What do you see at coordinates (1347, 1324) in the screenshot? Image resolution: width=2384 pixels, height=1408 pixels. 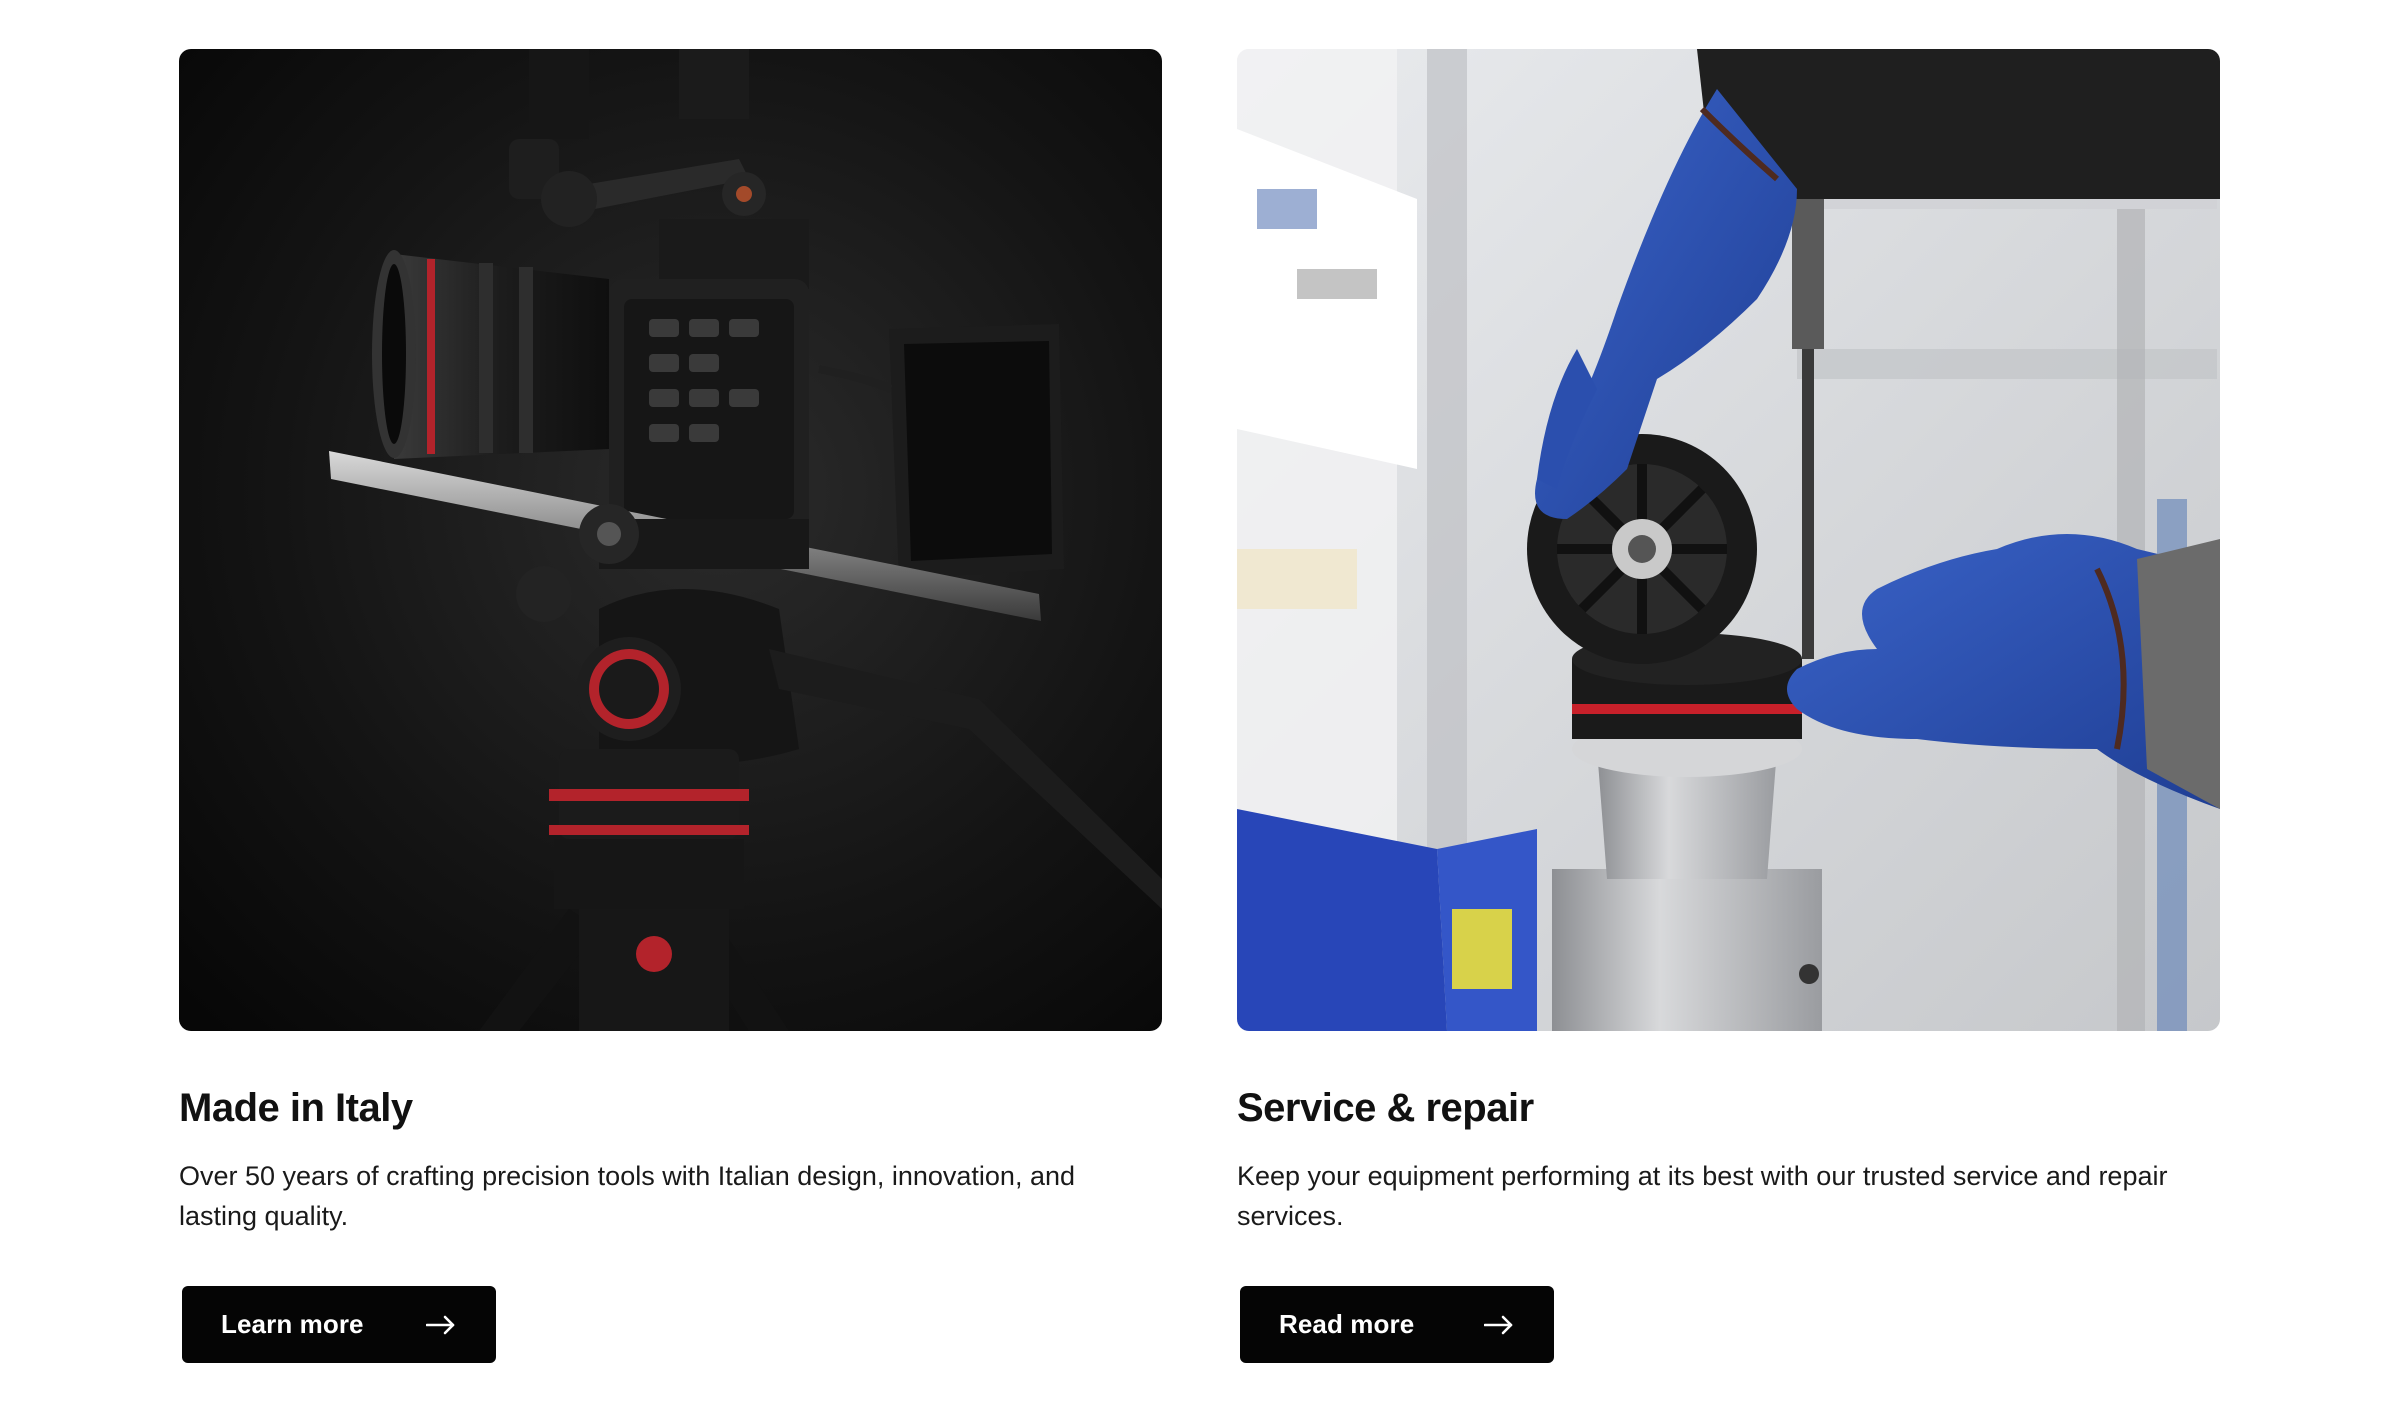 I see `button-label: Read more` at bounding box center [1347, 1324].